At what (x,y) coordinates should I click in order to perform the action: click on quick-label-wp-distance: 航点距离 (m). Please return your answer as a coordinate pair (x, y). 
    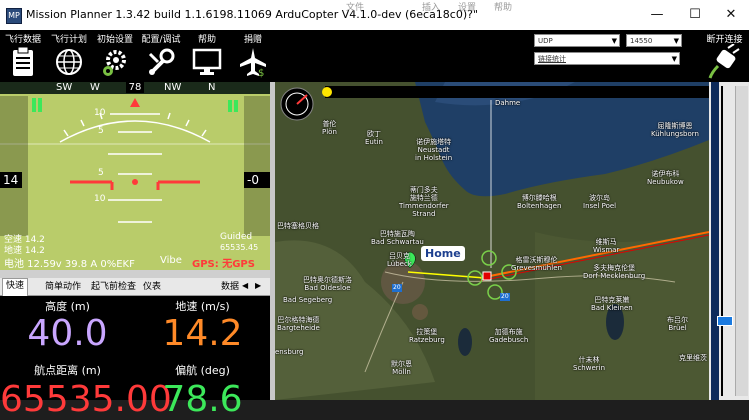
    Looking at the image, I should click on (67, 370).